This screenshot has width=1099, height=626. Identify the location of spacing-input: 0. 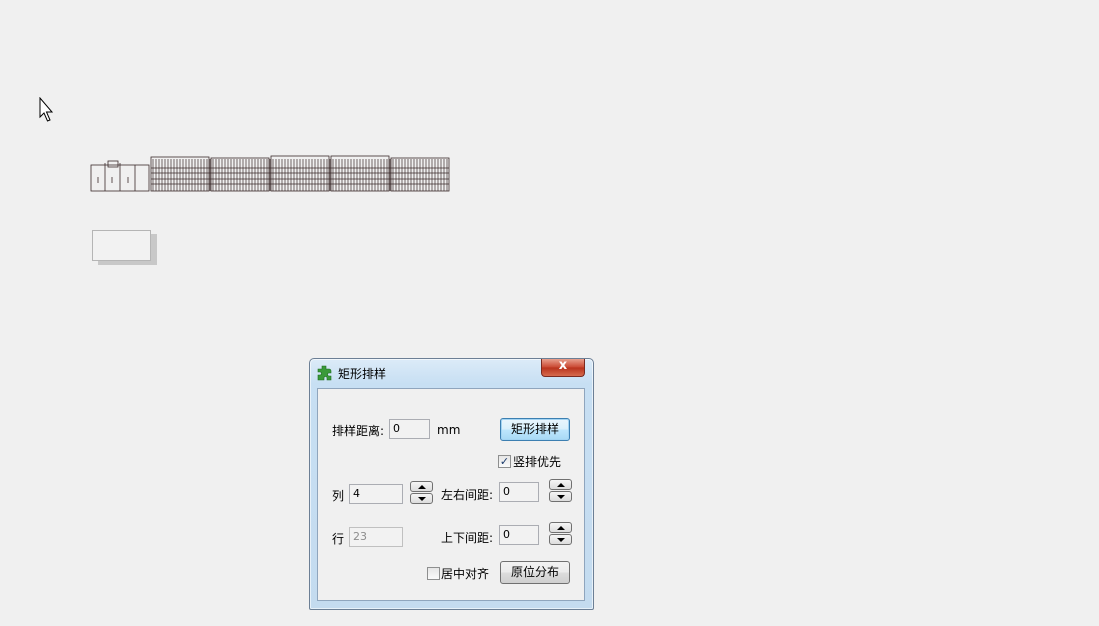
(409, 429).